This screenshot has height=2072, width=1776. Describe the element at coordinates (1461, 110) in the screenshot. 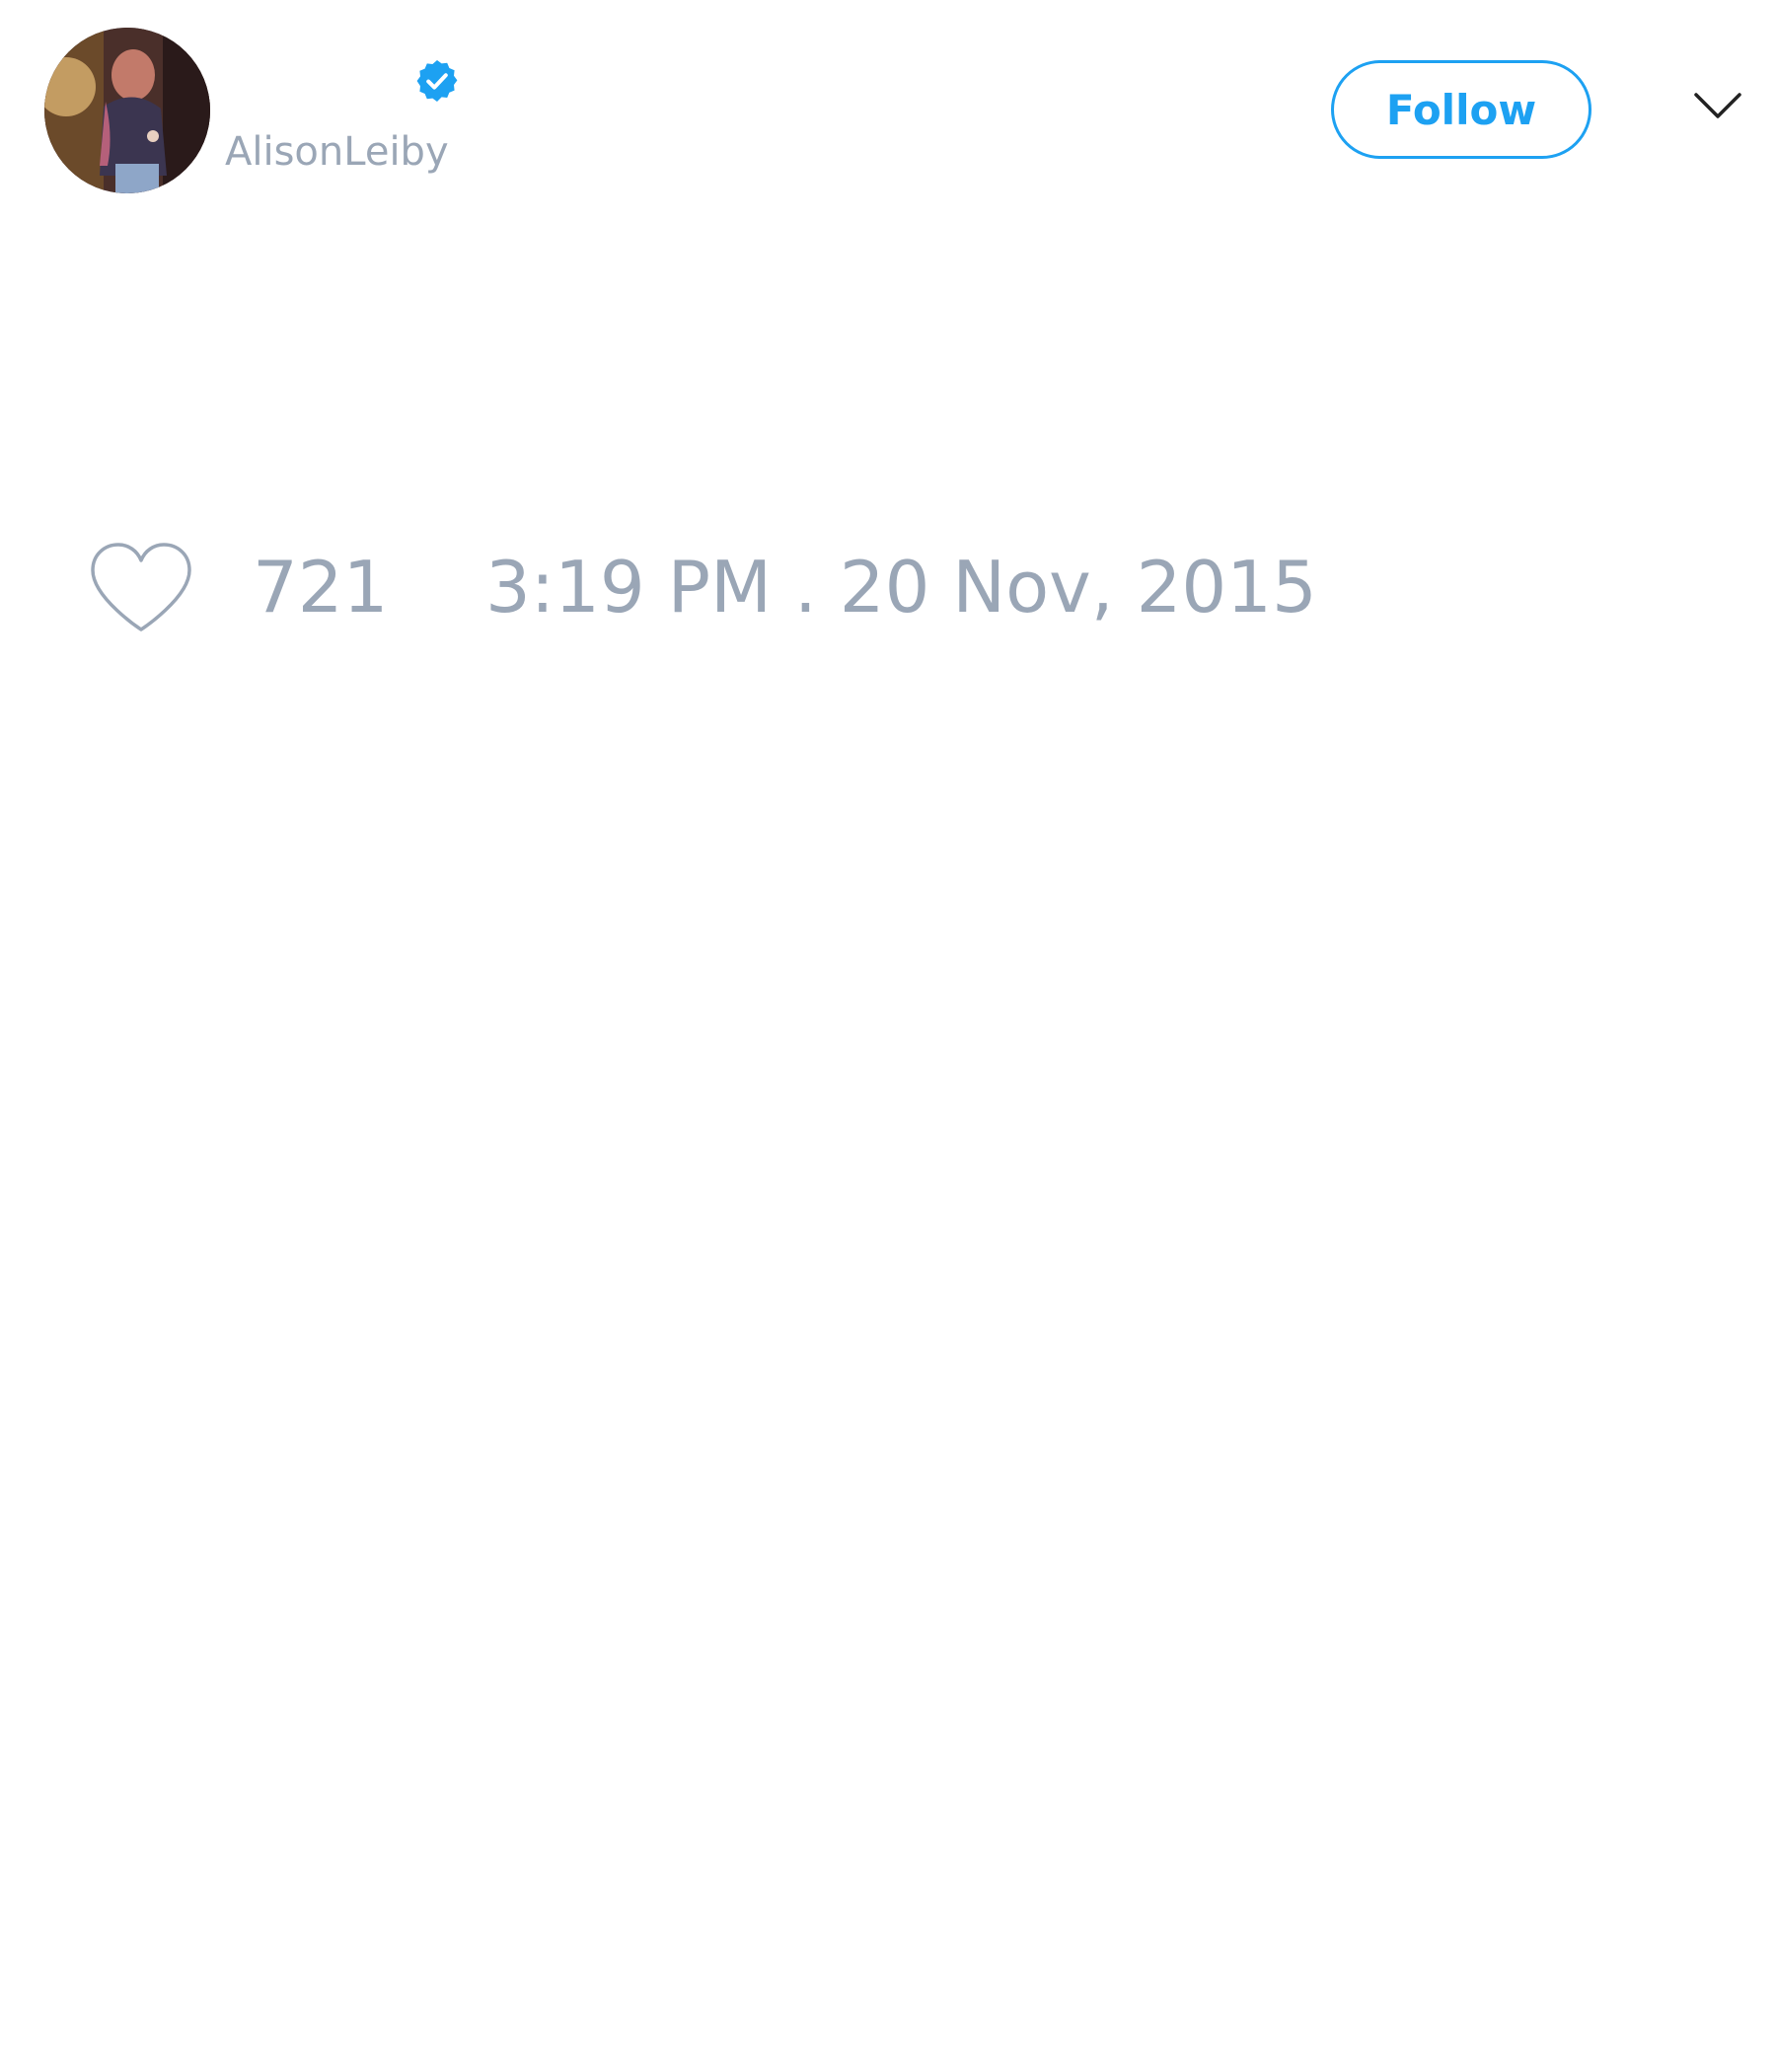

I see `follow-button: Follow` at that location.